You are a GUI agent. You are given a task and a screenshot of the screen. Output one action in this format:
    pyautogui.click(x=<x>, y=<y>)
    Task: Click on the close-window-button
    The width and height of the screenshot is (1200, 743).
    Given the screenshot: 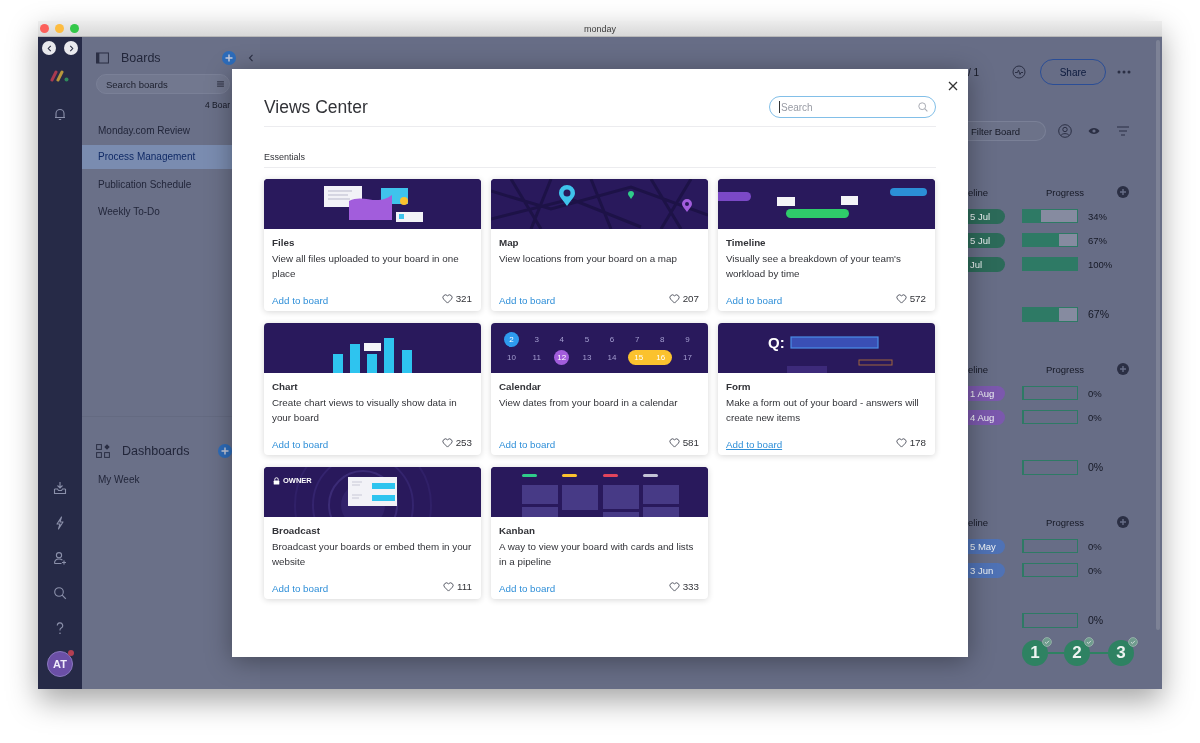 What is the action you would take?
    pyautogui.click(x=44, y=28)
    